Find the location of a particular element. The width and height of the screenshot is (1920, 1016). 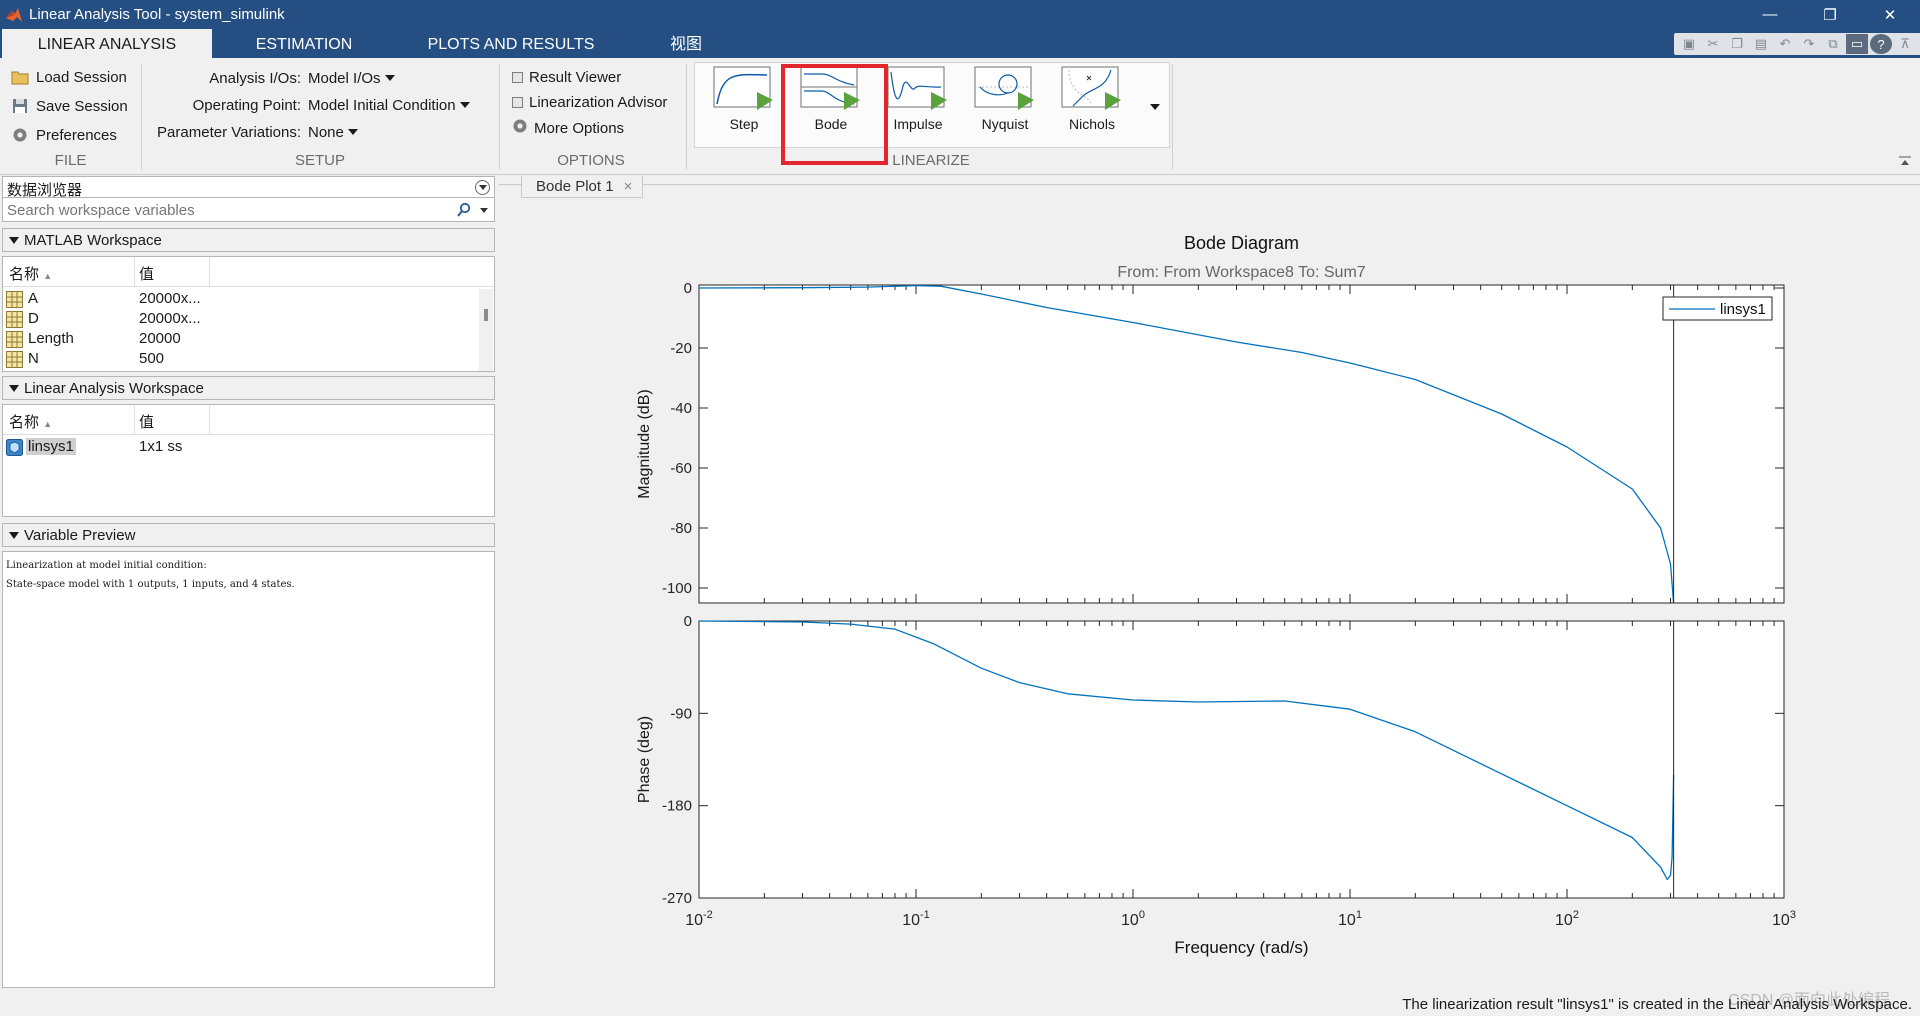

gallery-expand-arrow-icon is located at coordinates (1155, 106).